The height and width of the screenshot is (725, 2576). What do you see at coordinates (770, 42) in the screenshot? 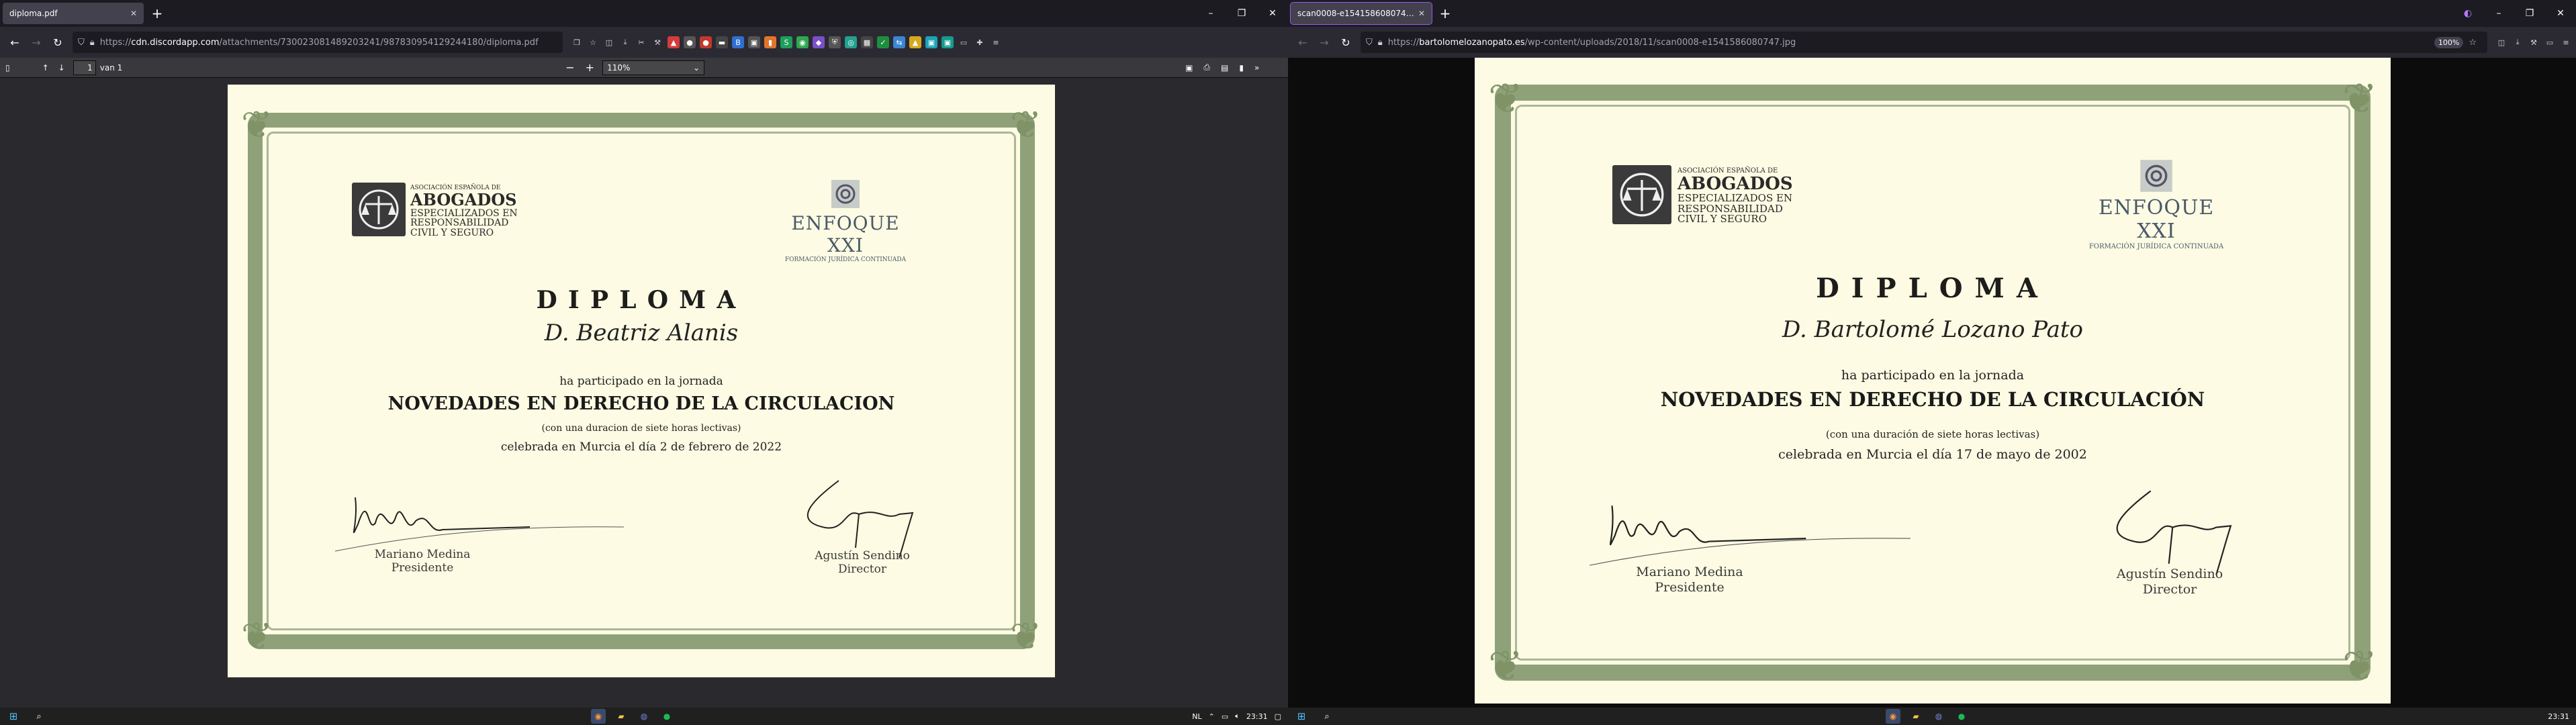
I see `orange-ext-icon: ▮` at bounding box center [770, 42].